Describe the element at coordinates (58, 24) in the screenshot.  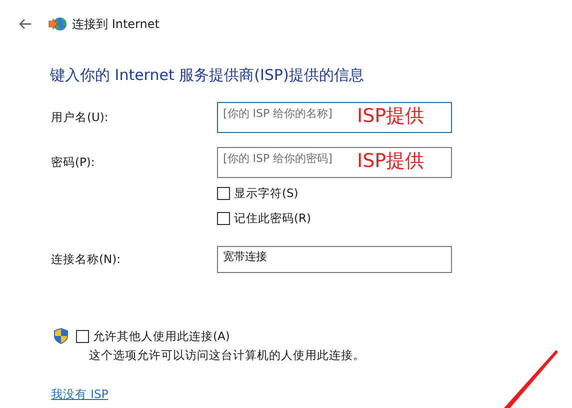
I see `network-globe-icon` at that location.